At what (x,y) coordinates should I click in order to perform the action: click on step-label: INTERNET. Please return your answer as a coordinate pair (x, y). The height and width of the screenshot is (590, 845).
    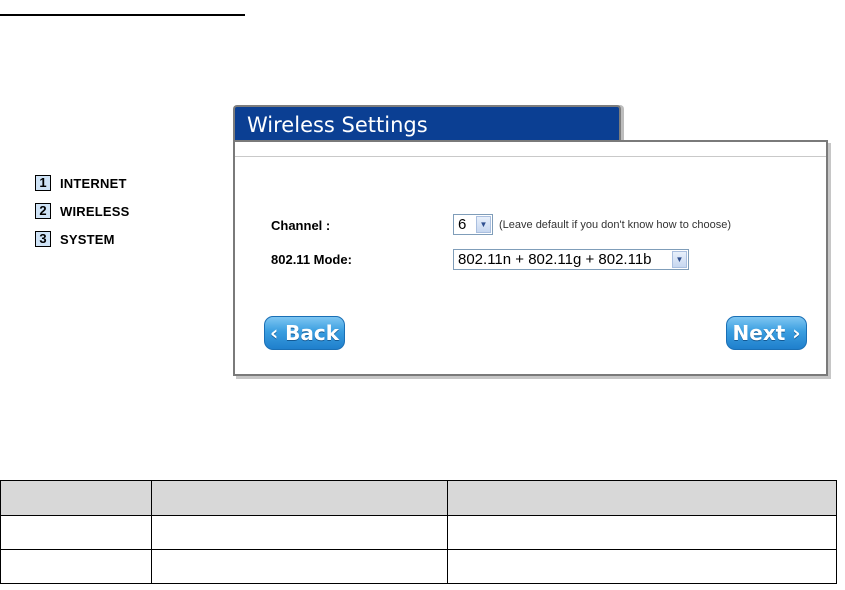
    Looking at the image, I should click on (93, 183).